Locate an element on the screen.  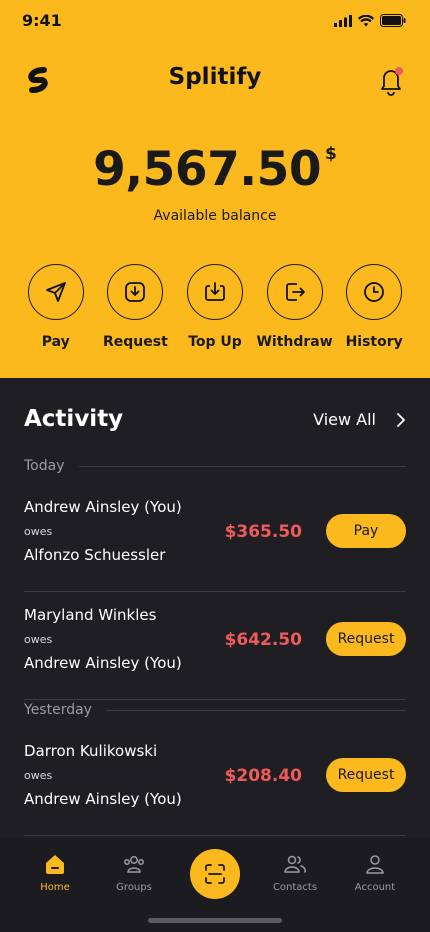
balance-display: 9,567.50 $ is located at coordinates (215, 169).